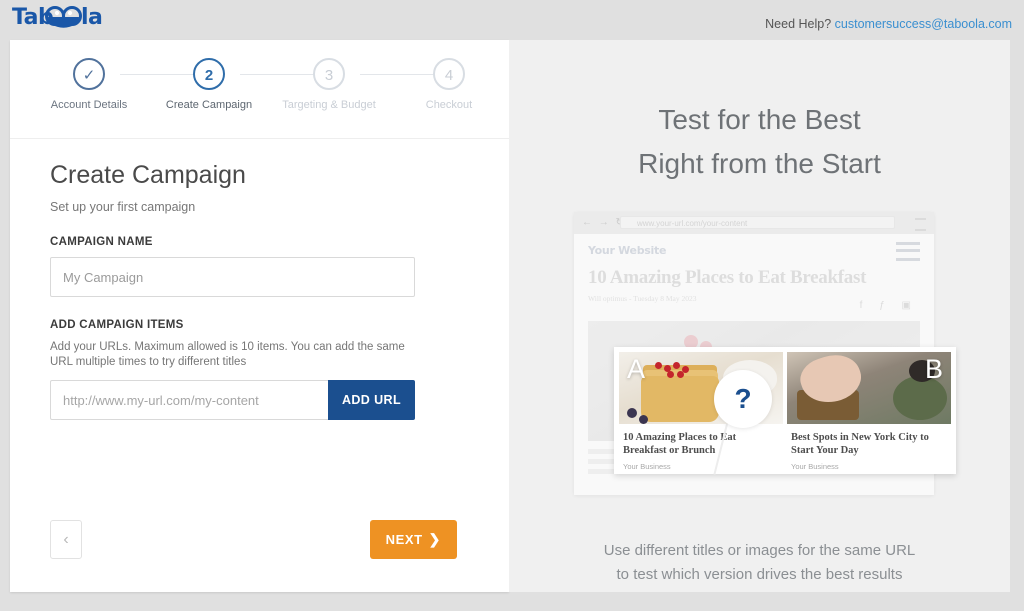  I want to click on step-label-4: Checkout, so click(449, 105).